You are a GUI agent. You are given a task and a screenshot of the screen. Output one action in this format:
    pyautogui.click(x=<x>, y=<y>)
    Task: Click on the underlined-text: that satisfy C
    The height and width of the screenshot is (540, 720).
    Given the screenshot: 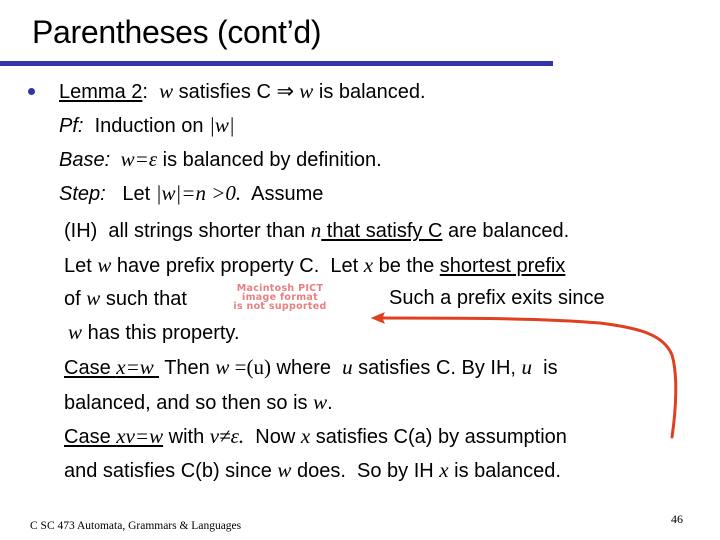 What is the action you would take?
    pyautogui.click(x=382, y=231)
    